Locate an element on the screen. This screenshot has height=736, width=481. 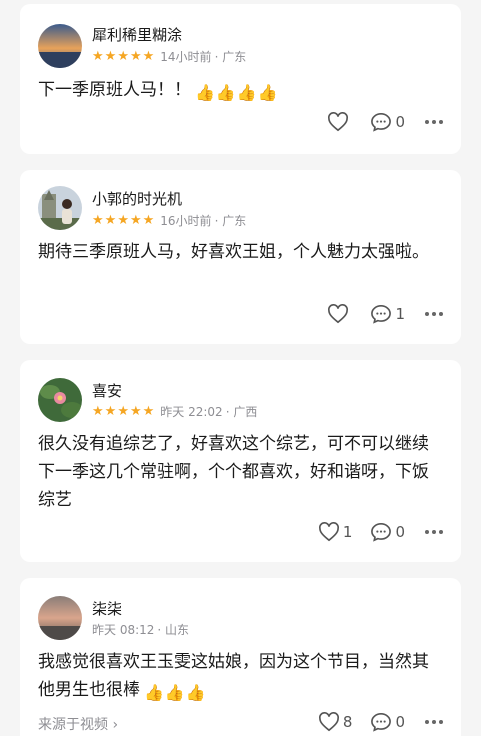
comment-text: 期待三季原班人马，好喜欢王姐，个人魅力太强啦。 is located at coordinates (233, 252).